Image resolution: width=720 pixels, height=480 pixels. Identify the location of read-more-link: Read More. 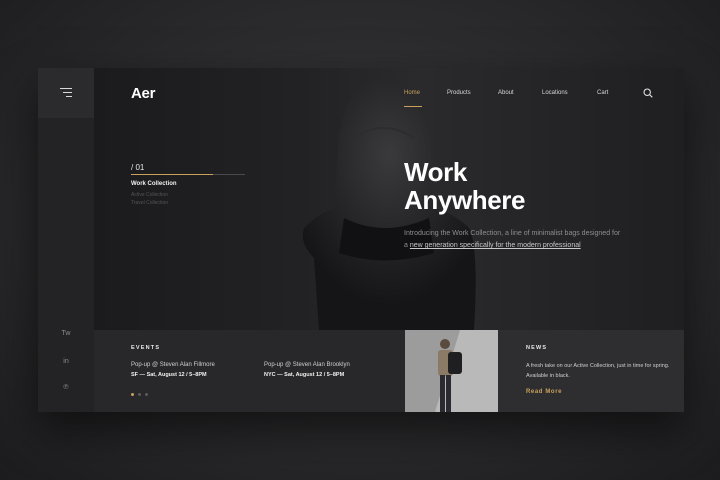
(544, 392).